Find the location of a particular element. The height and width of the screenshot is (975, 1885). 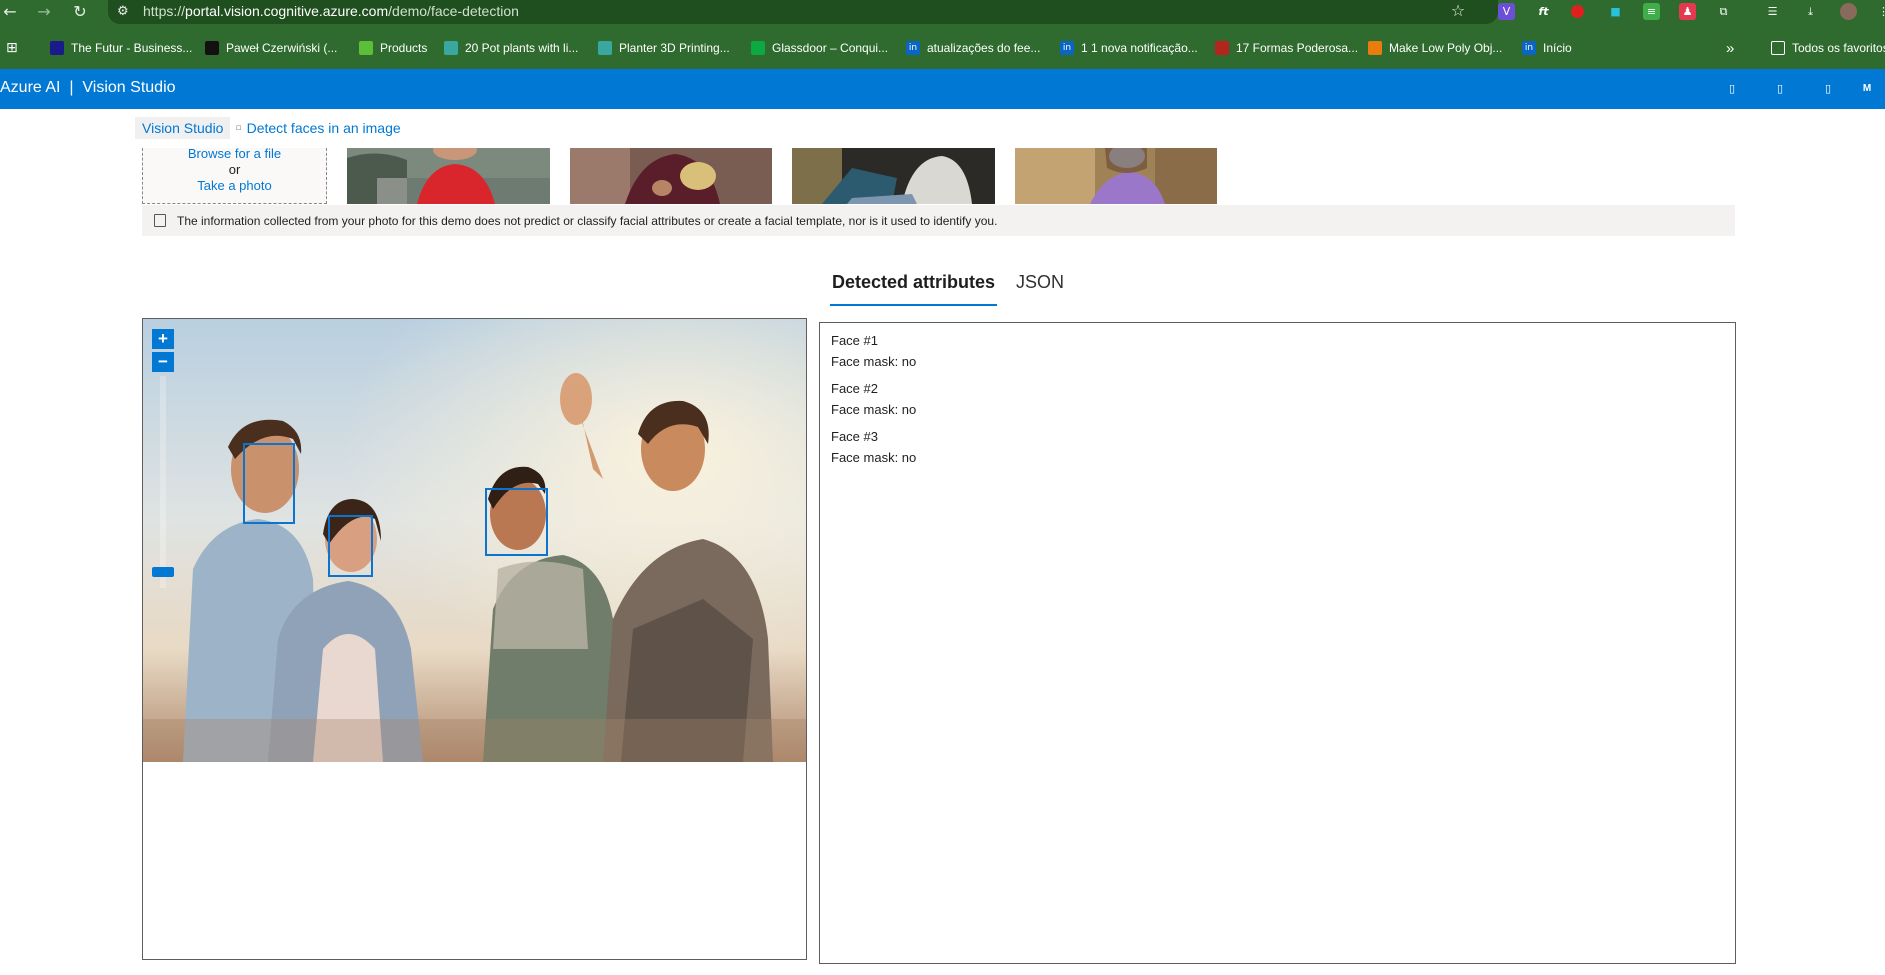

url-host: portal.vision.cognitive.azure.com is located at coordinates (287, 11).